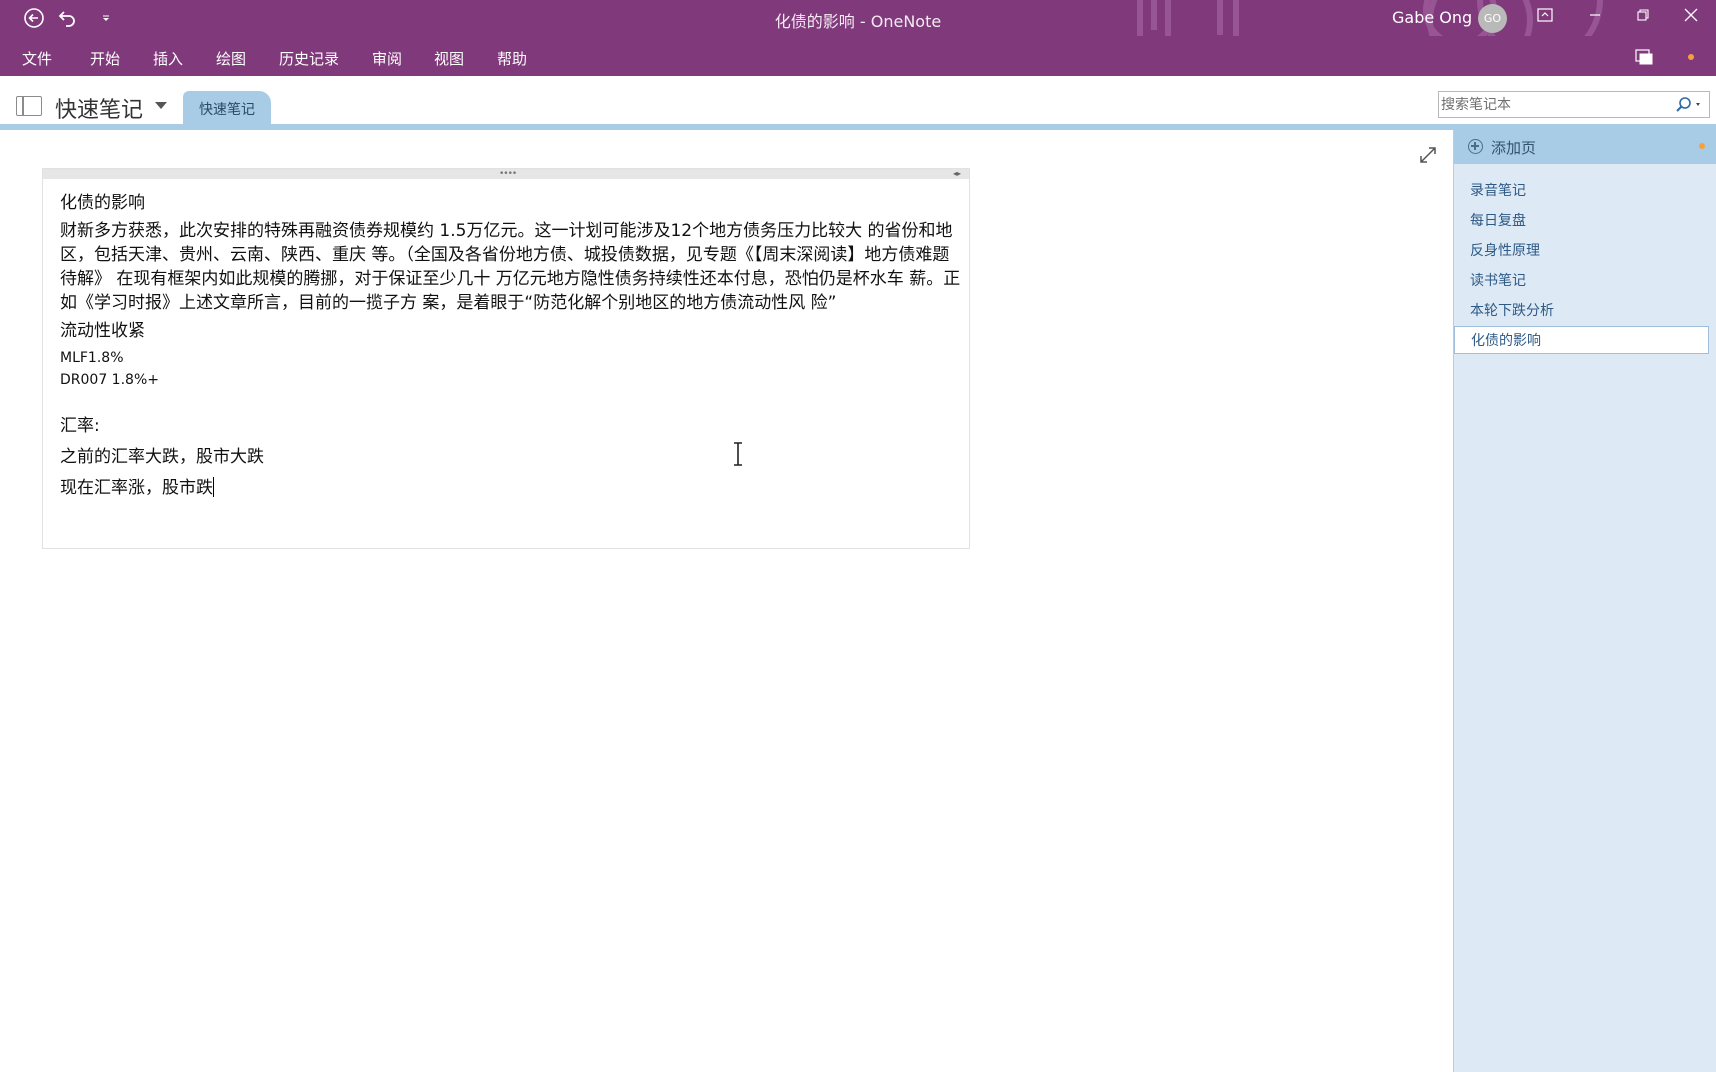 Image resolution: width=1716 pixels, height=1072 pixels. I want to click on note-title: 化债的影响, so click(511, 203).